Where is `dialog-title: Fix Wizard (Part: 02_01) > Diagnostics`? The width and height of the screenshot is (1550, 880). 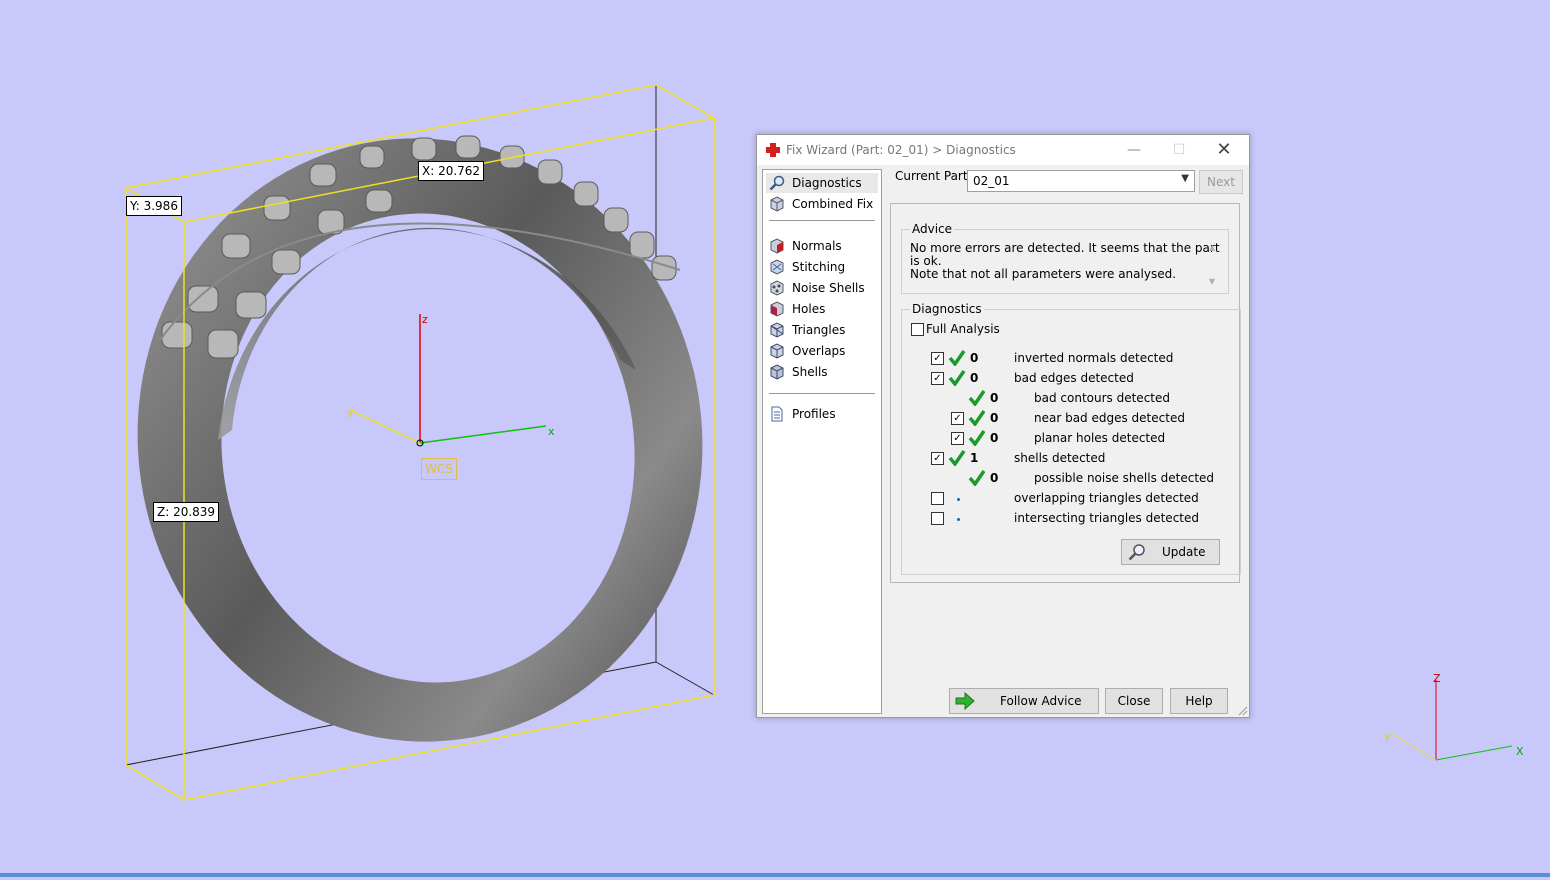 dialog-title: Fix Wizard (Part: 02_01) > Diagnostics is located at coordinates (901, 150).